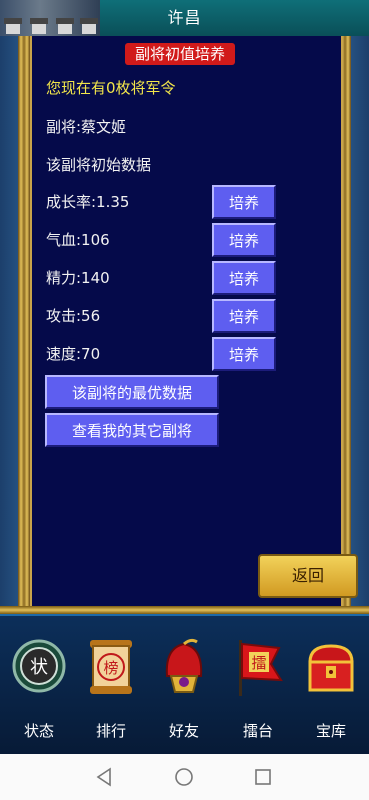 This screenshot has height=800, width=369. I want to click on top-bar: 许昌, so click(184, 19).